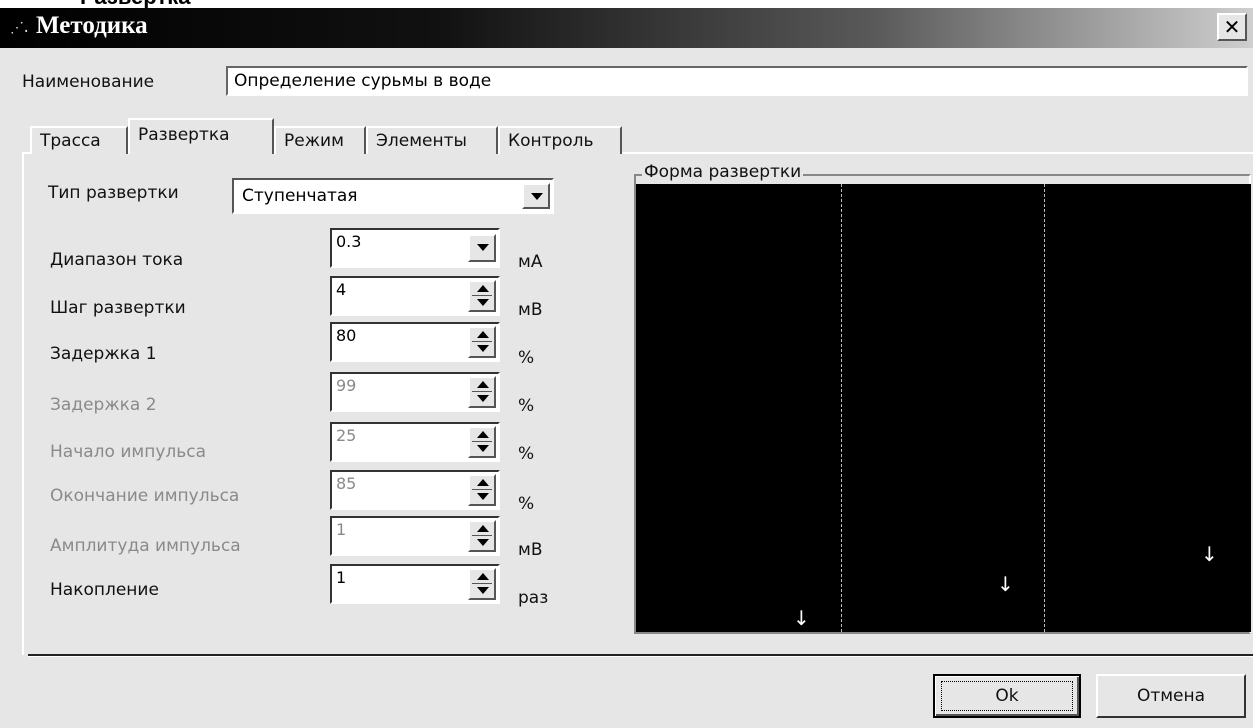 The image size is (1253, 728). Describe the element at coordinates (92, 25) in the screenshot. I see `window-title: Методика` at that location.